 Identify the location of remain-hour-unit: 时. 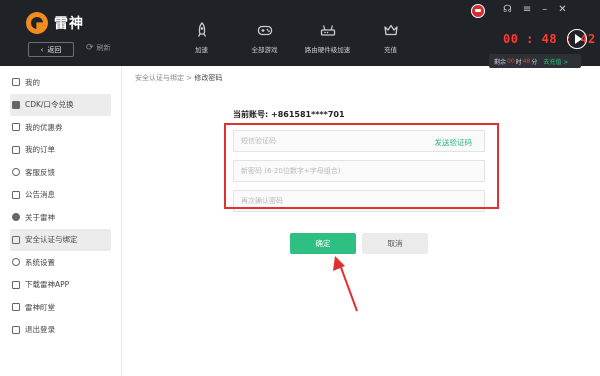
(518, 62).